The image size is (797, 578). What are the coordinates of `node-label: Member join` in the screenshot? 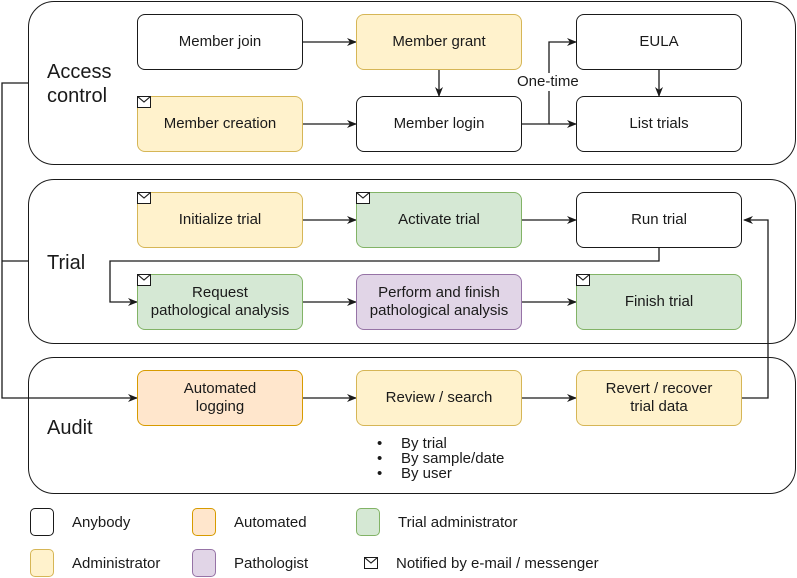 It's located at (220, 41).